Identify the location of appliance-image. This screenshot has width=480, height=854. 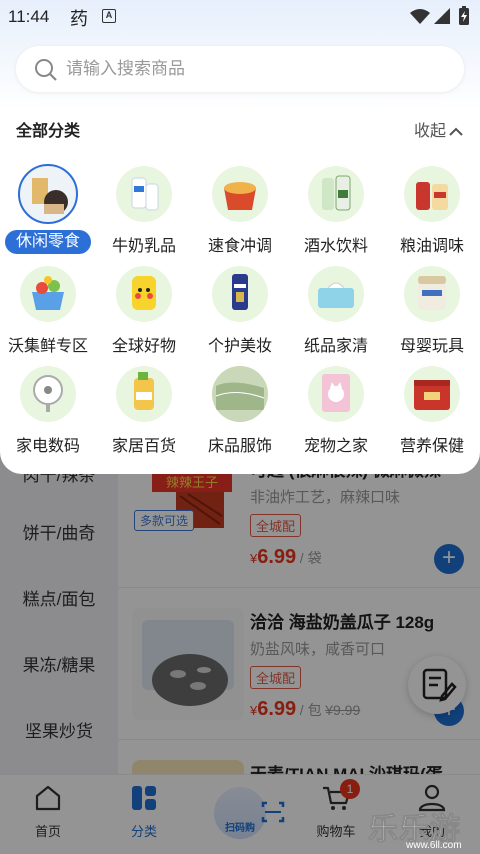
(48, 394).